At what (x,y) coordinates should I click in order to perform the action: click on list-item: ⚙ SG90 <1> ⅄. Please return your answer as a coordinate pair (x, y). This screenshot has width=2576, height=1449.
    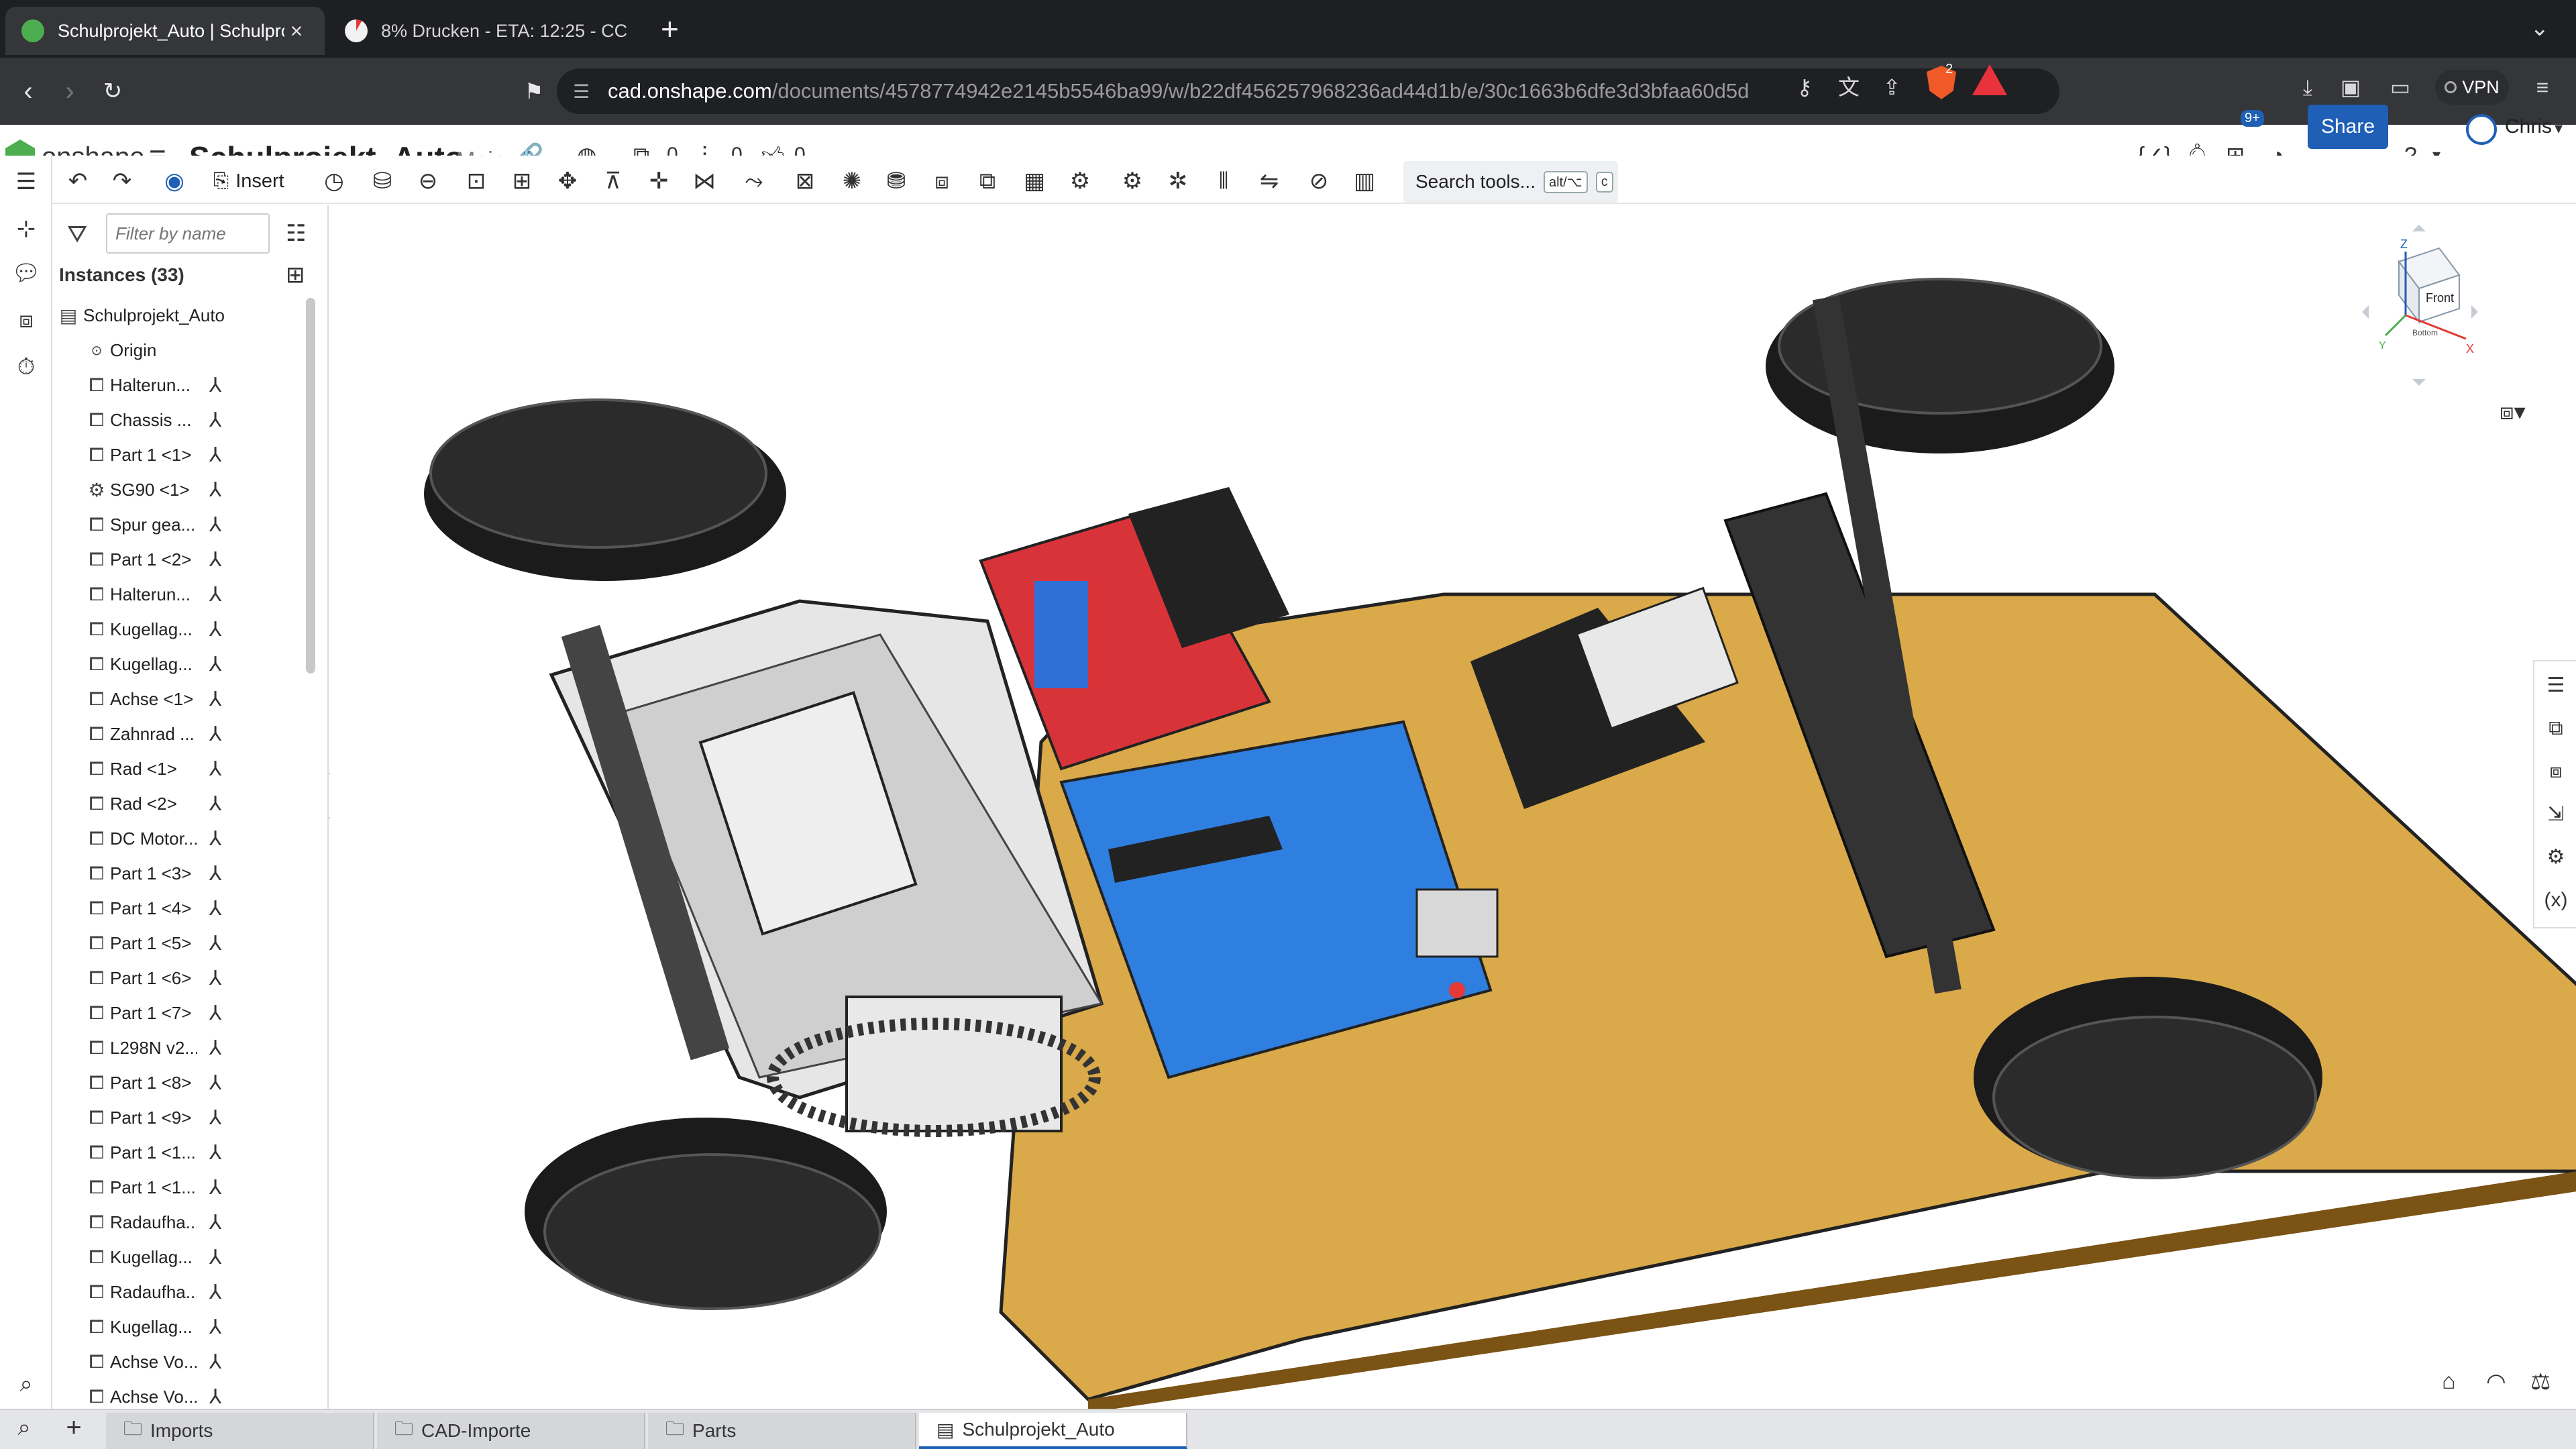
    Looking at the image, I should click on (181, 489).